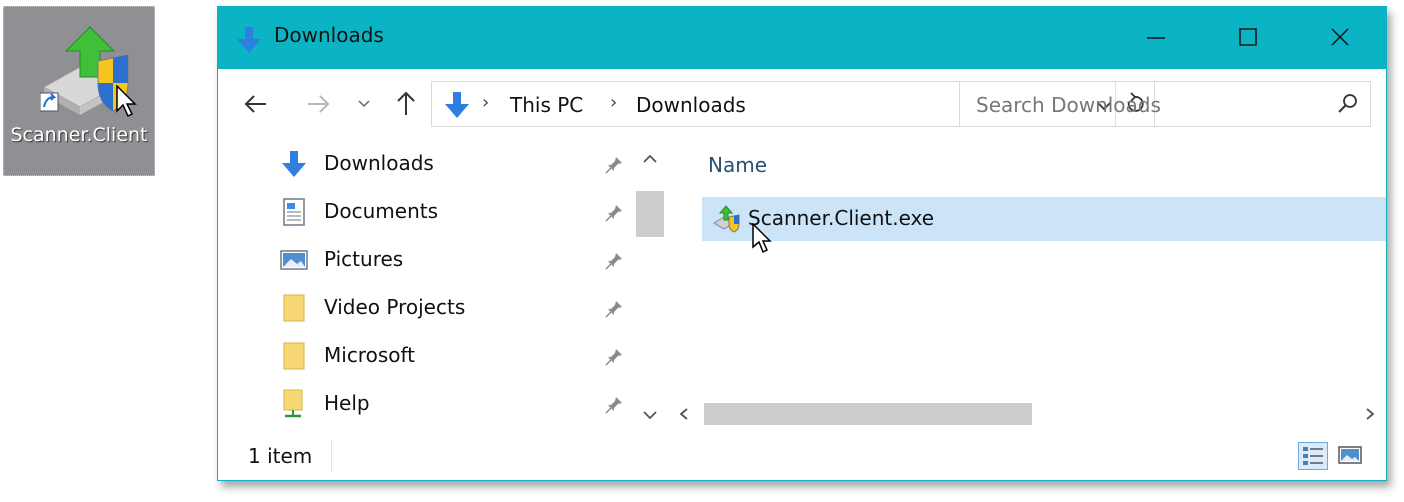 The height and width of the screenshot is (502, 1404). What do you see at coordinates (458, 213) in the screenshot?
I see `nav-item-documents: Documents` at bounding box center [458, 213].